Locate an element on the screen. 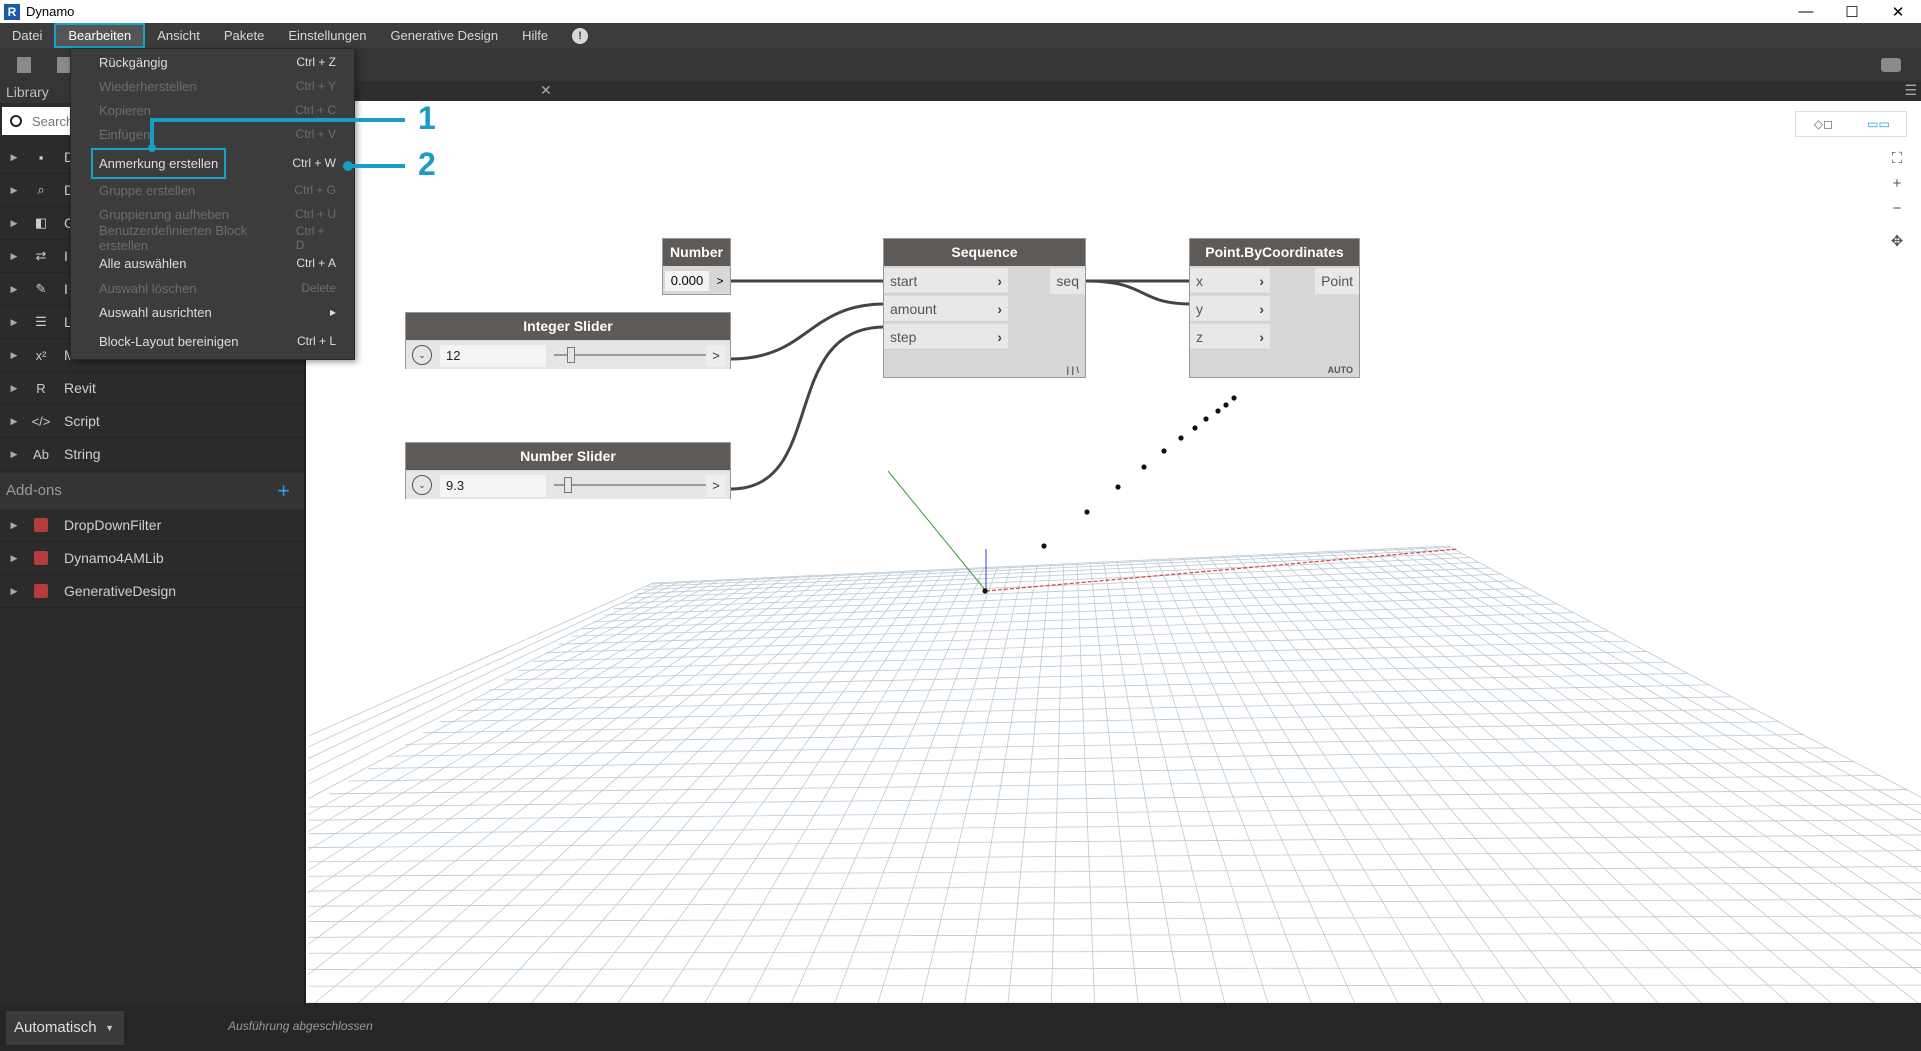 This screenshot has width=1921, height=1051. run-status: Ausführung abgeschlossen is located at coordinates (300, 1026).